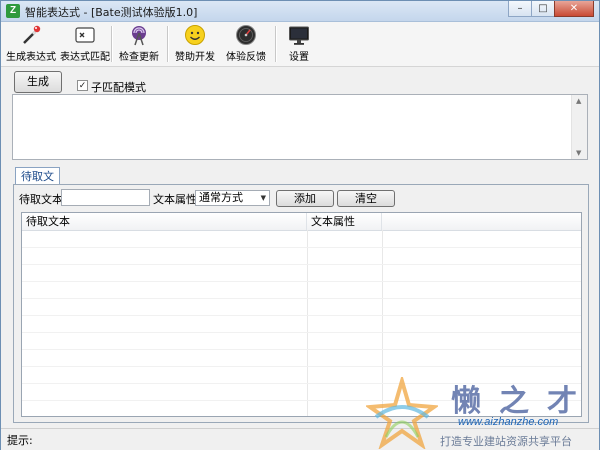 This screenshot has height=451, width=600. I want to click on regex-match-icon, so click(85, 35).